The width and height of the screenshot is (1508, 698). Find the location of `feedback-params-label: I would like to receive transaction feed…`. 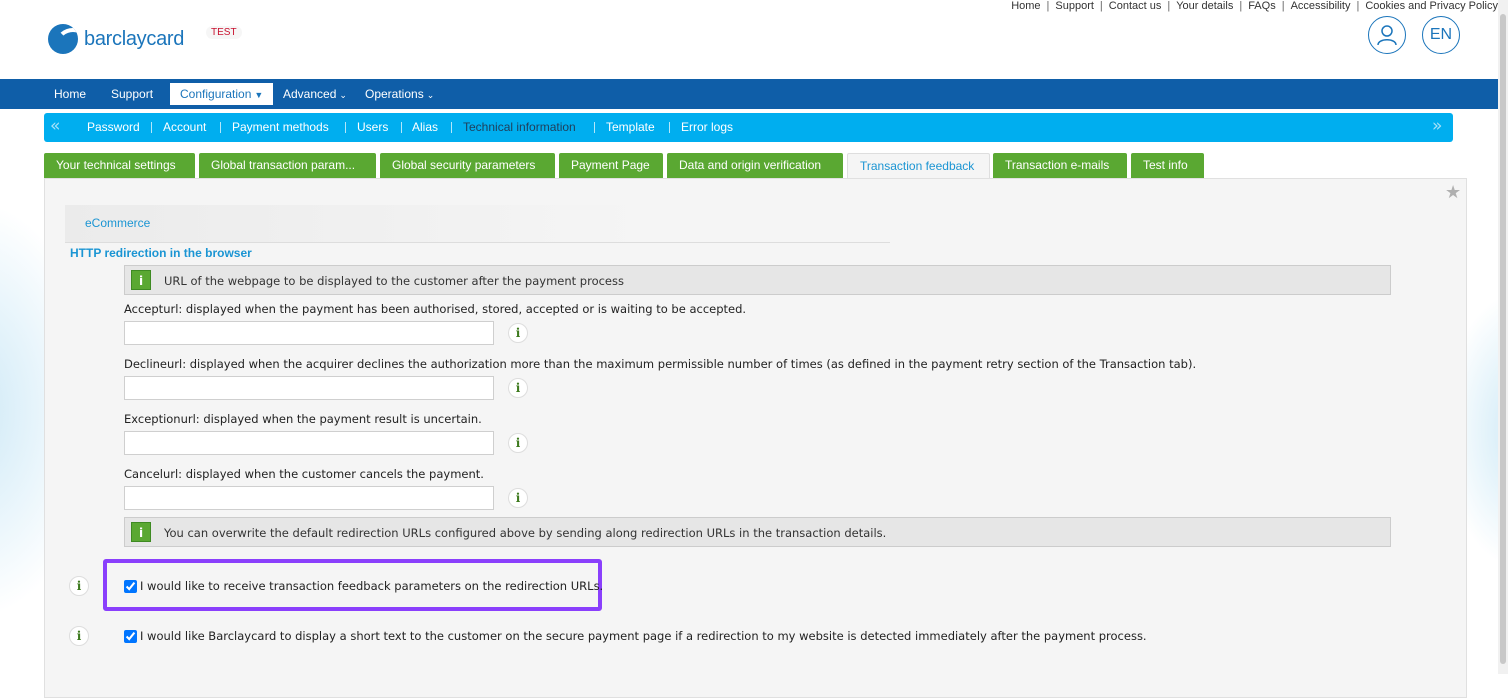

feedback-params-label: I would like to receive transaction feed… is located at coordinates (371, 586).